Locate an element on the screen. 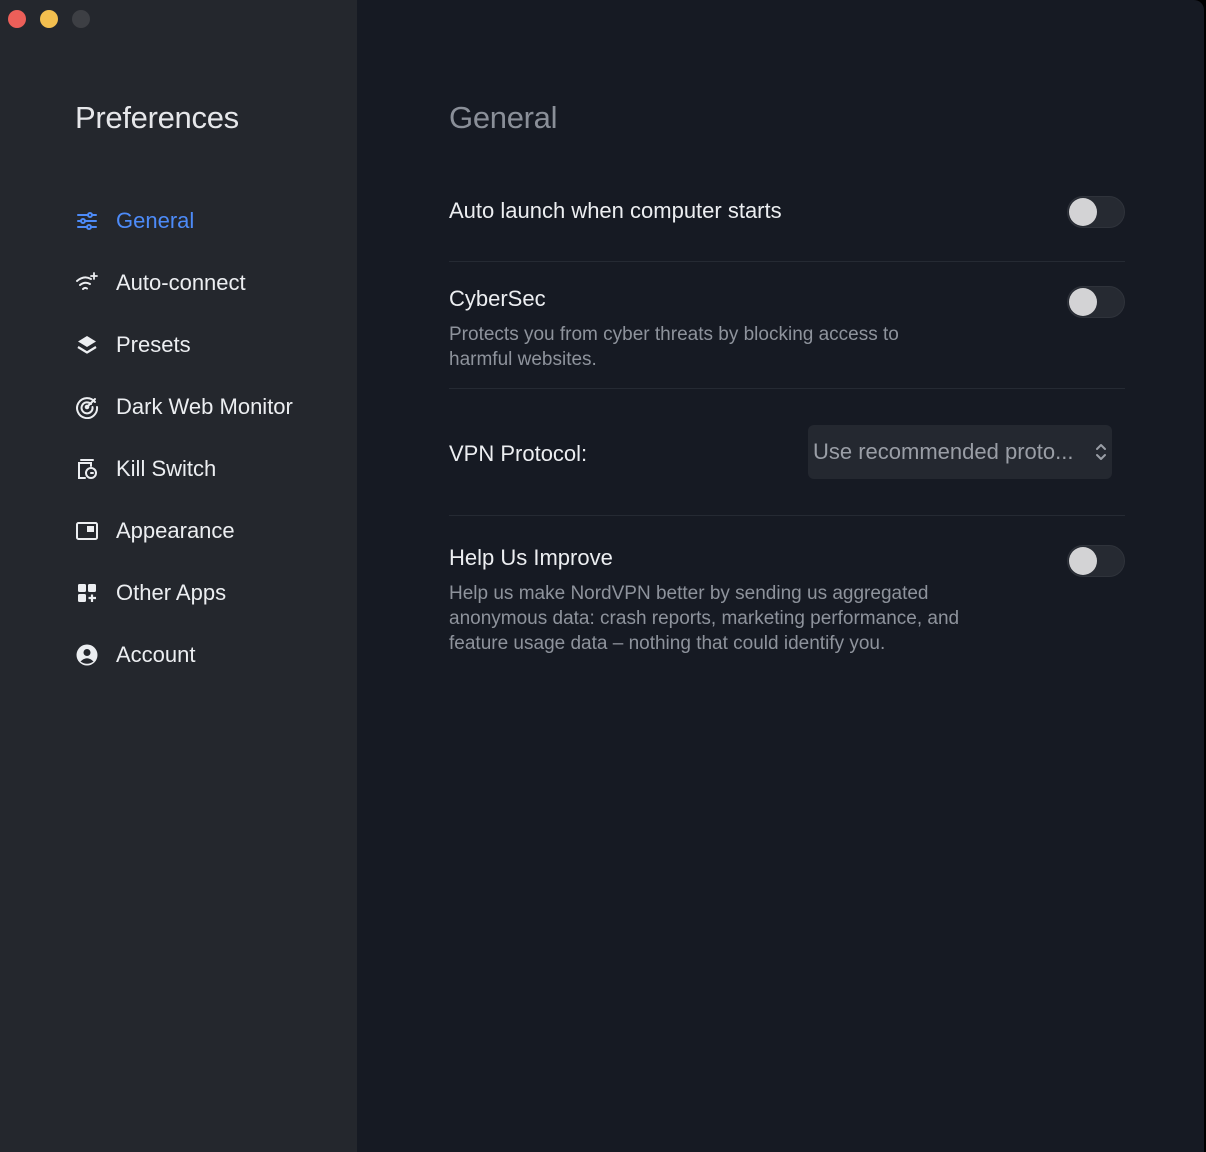 The image size is (1206, 1152). help-improve-toggle is located at coordinates (1096, 561).